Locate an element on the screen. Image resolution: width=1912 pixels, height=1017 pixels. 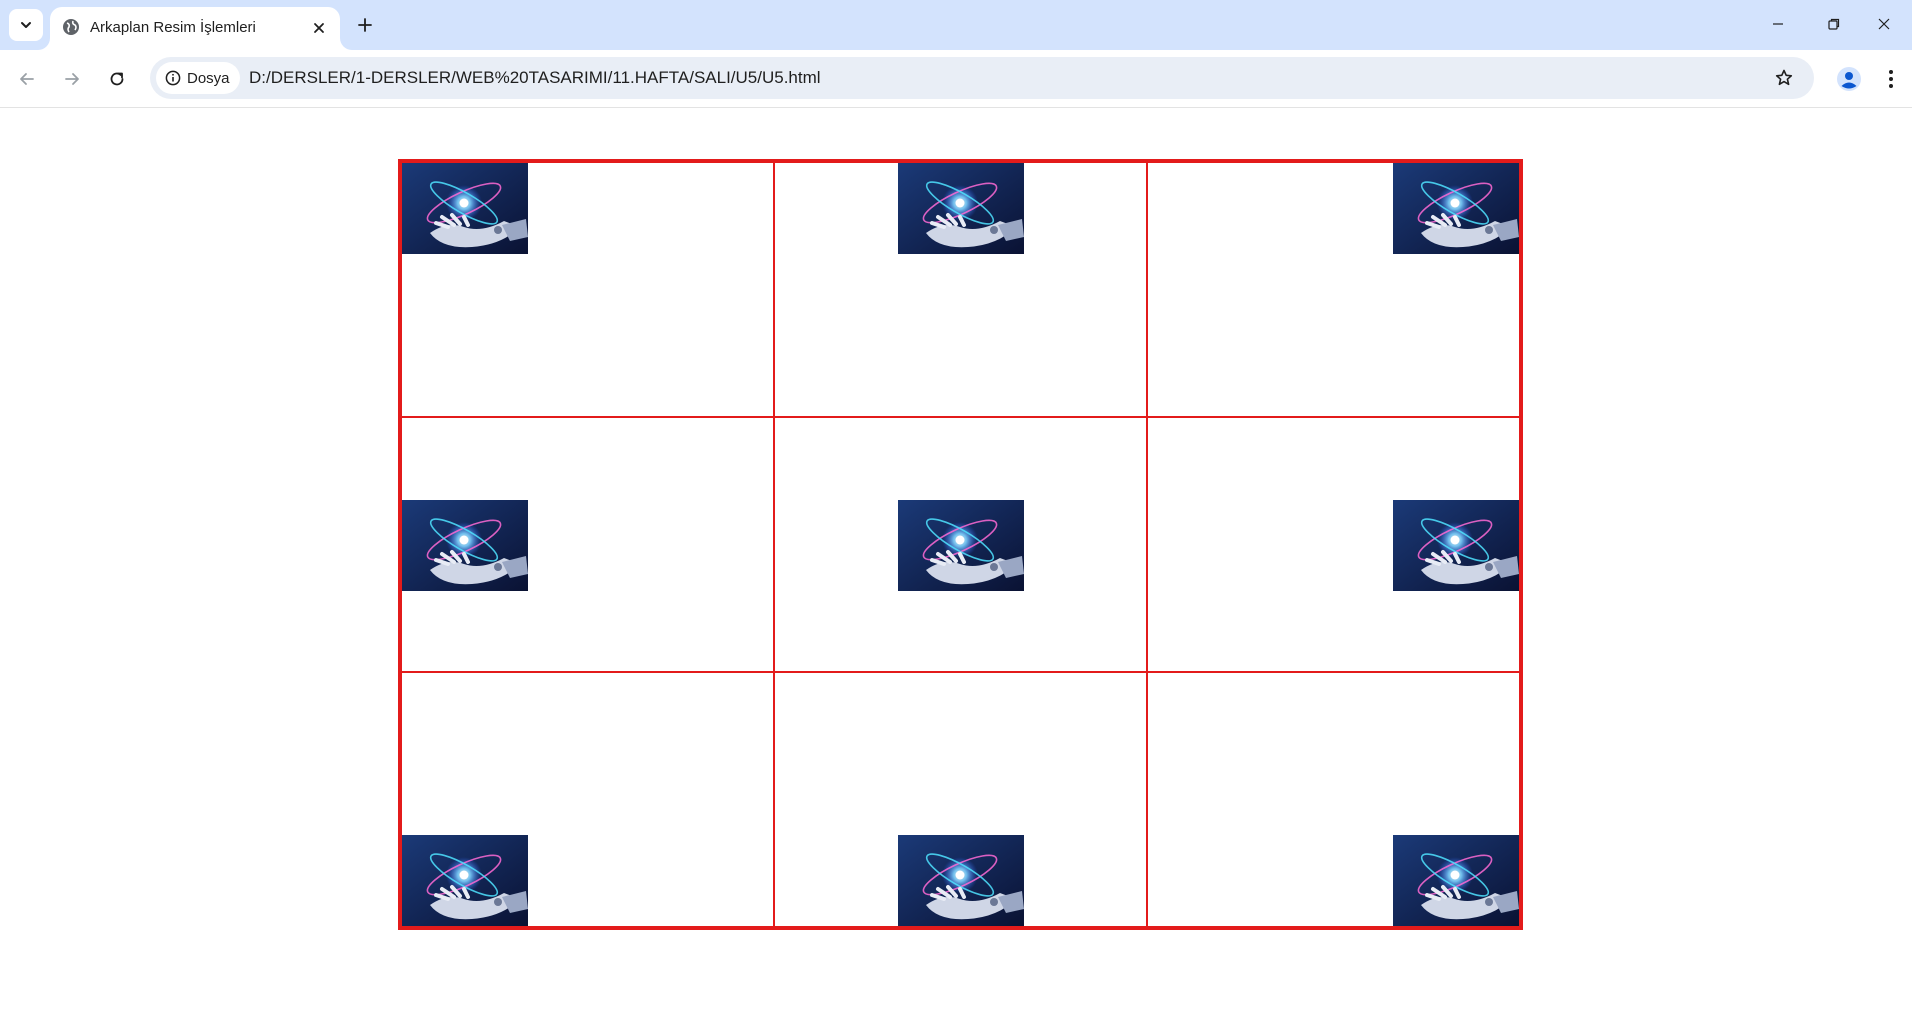
close-window-button is located at coordinates (1884, 24).